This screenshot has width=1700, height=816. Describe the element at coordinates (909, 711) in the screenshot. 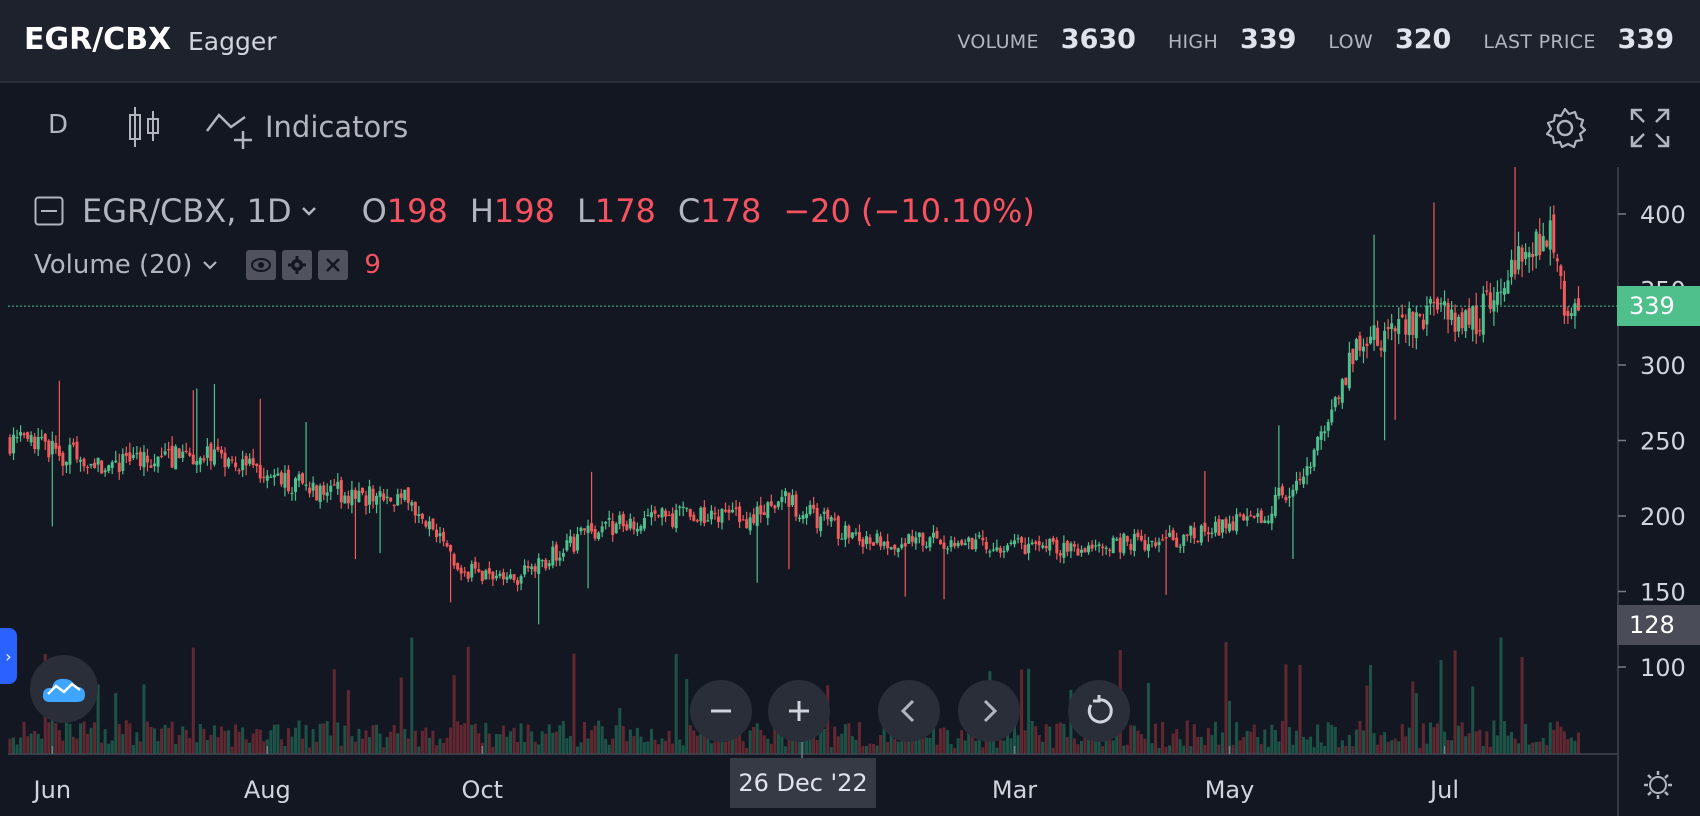

I see `scroll-left-button` at that location.